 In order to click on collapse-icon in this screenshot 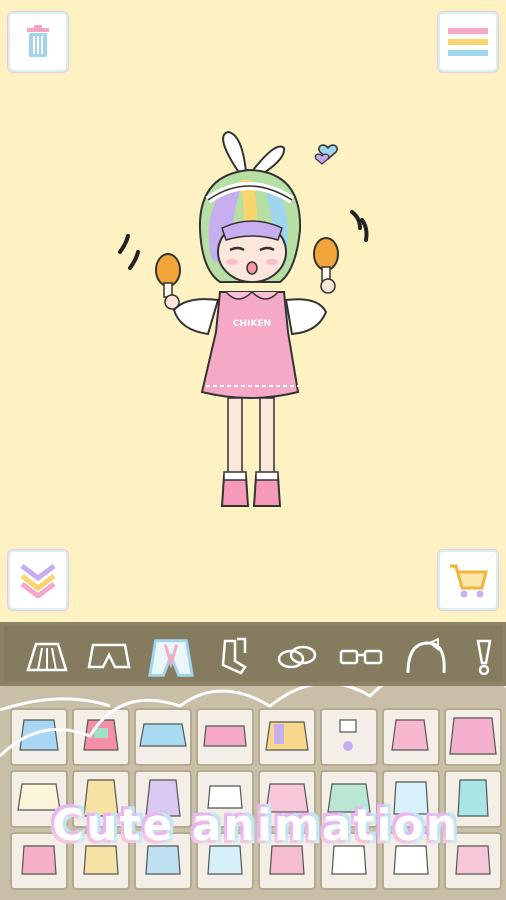, I will do `click(38, 581)`.